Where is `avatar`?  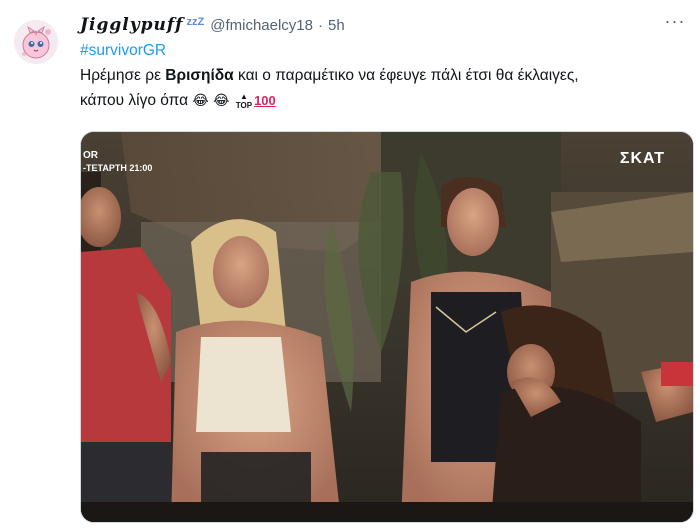
avatar is located at coordinates (36, 42).